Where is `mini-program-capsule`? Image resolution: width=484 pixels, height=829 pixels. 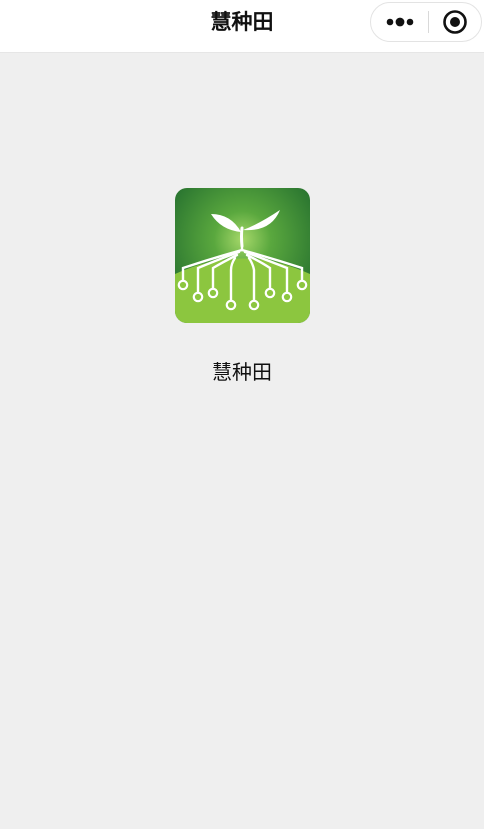 mini-program-capsule is located at coordinates (426, 22).